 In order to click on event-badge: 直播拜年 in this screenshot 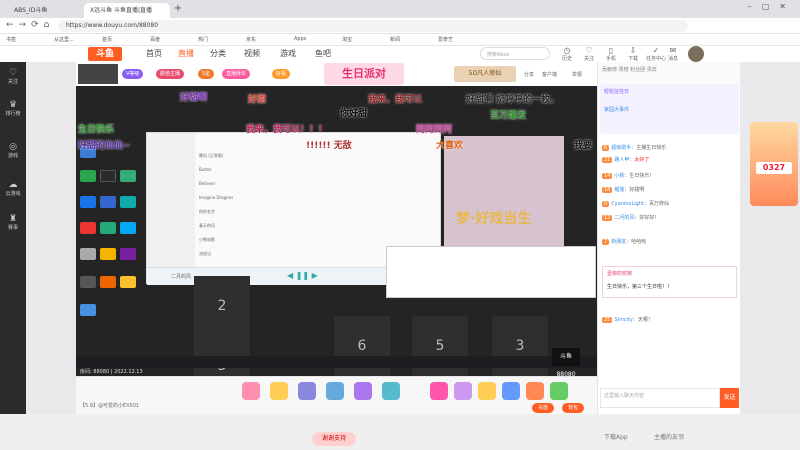, I will do `click(236, 74)`.